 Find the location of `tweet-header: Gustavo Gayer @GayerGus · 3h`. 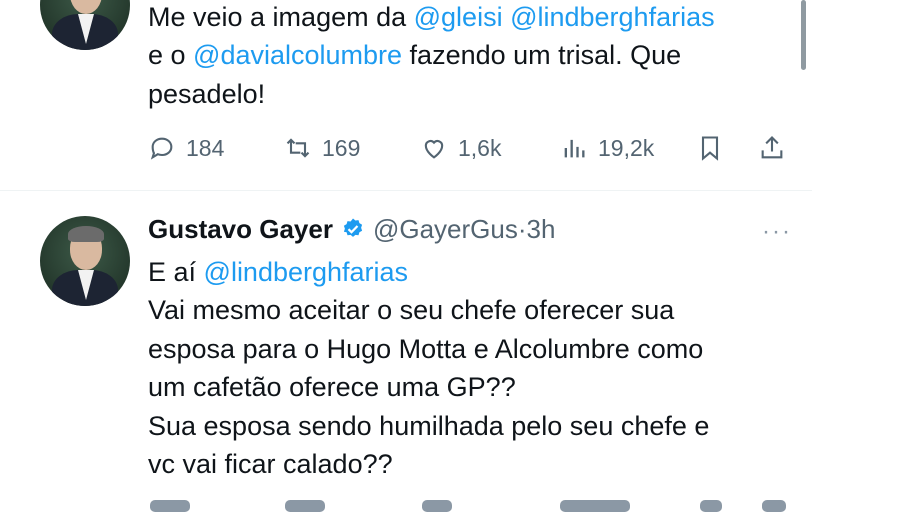

tweet-header: Gustavo Gayer @GayerGus · 3h is located at coordinates (351, 229).